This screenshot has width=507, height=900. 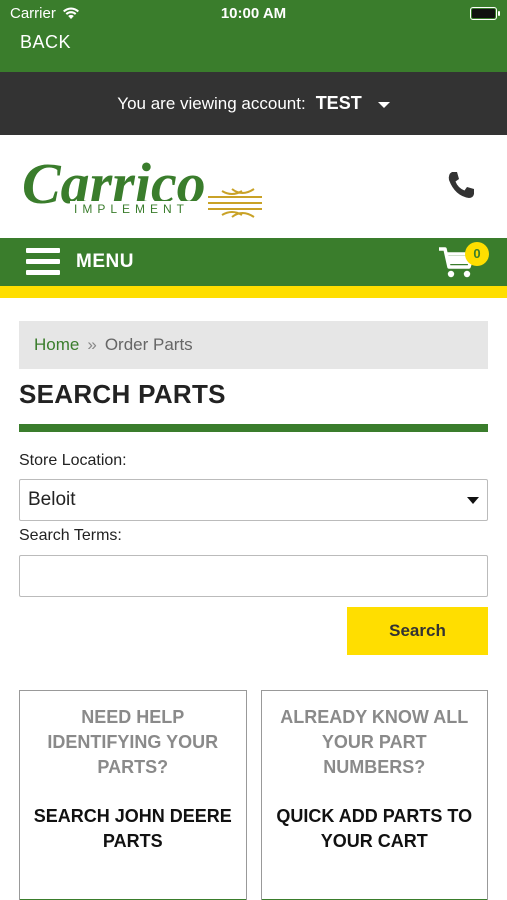 I want to click on menu-label: MENU, so click(x=105, y=262).